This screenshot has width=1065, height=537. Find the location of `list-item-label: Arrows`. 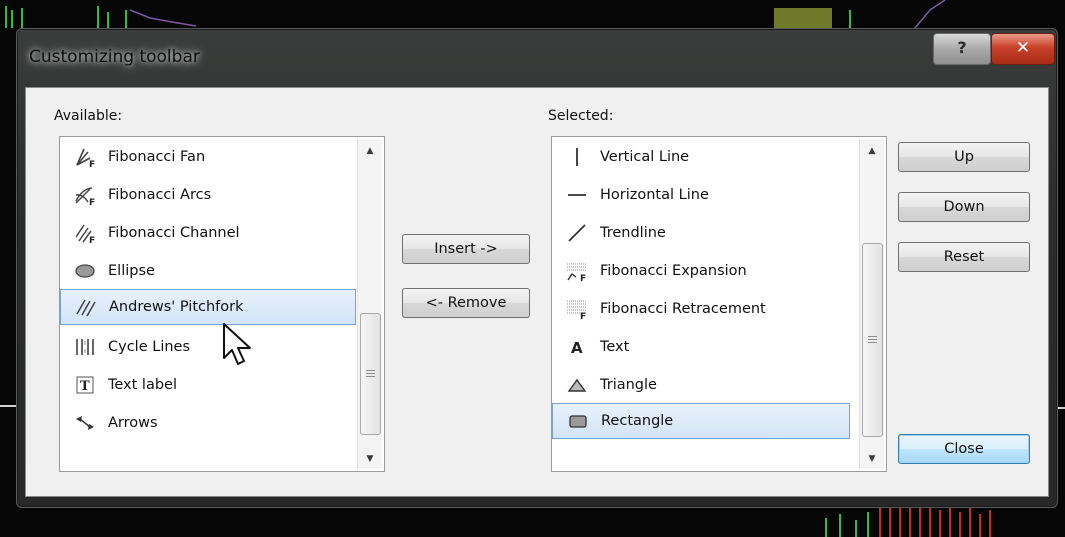

list-item-label: Arrows is located at coordinates (133, 423).